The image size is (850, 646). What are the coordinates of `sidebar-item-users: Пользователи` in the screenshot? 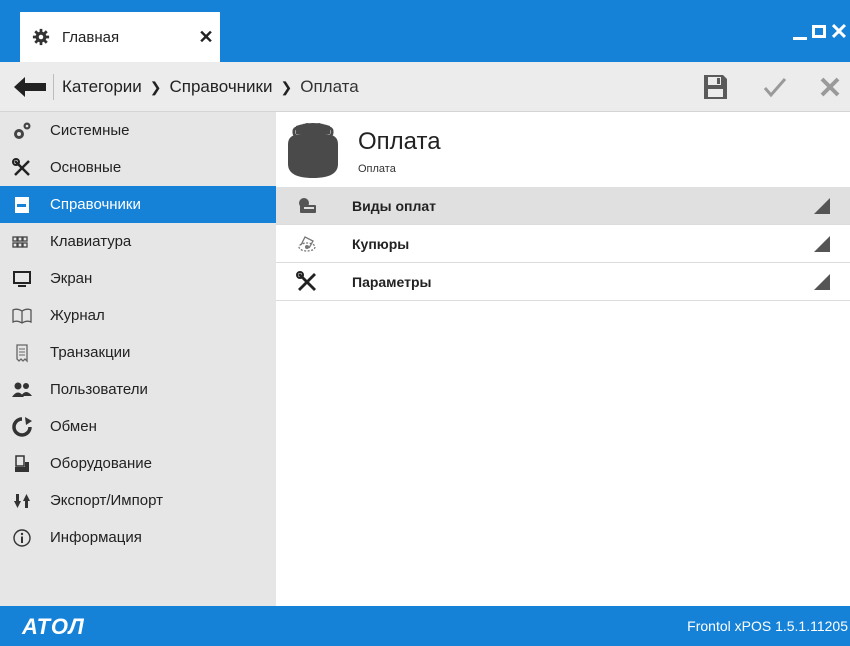 It's located at (138, 389).